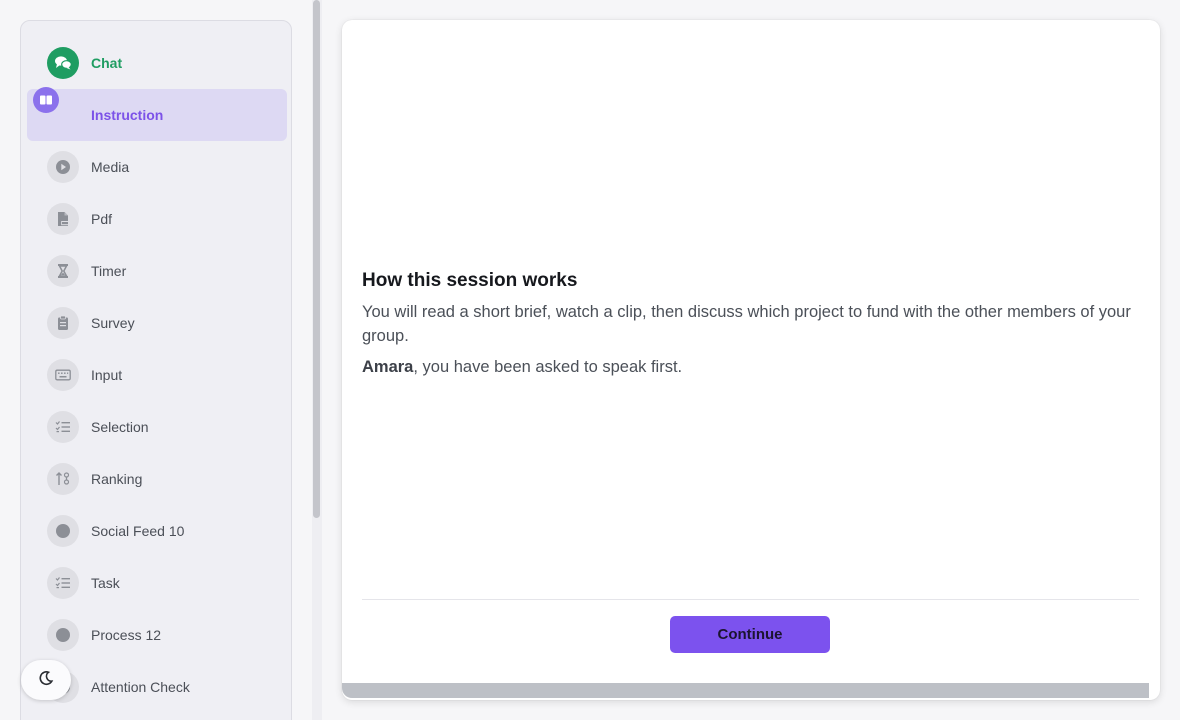 The image size is (1180, 720). I want to click on sidebar-item-label: Attention Check, so click(140, 687).